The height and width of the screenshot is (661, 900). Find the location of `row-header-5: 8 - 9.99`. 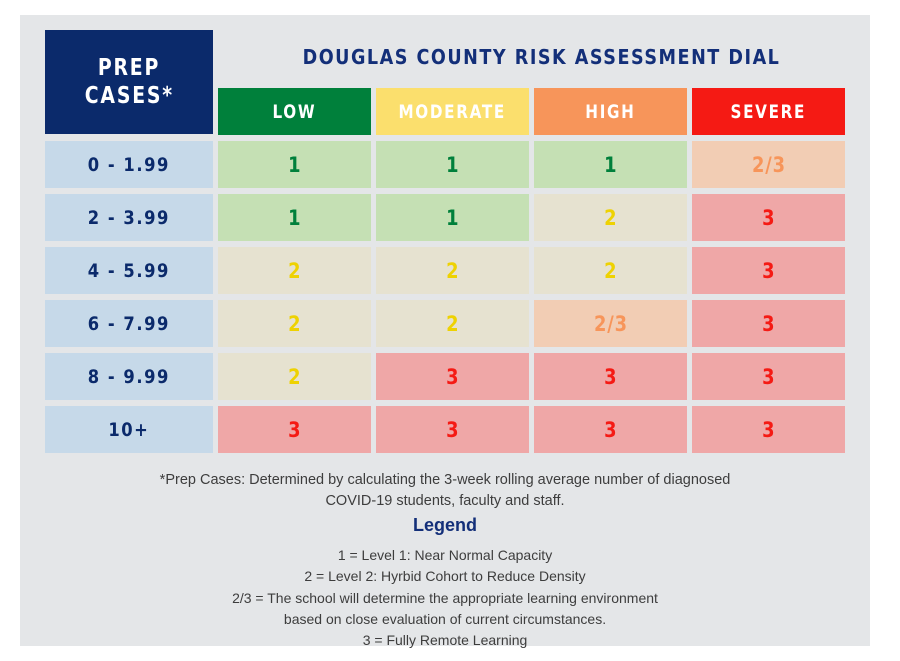

row-header-5: 8 - 9.99 is located at coordinates (129, 376).